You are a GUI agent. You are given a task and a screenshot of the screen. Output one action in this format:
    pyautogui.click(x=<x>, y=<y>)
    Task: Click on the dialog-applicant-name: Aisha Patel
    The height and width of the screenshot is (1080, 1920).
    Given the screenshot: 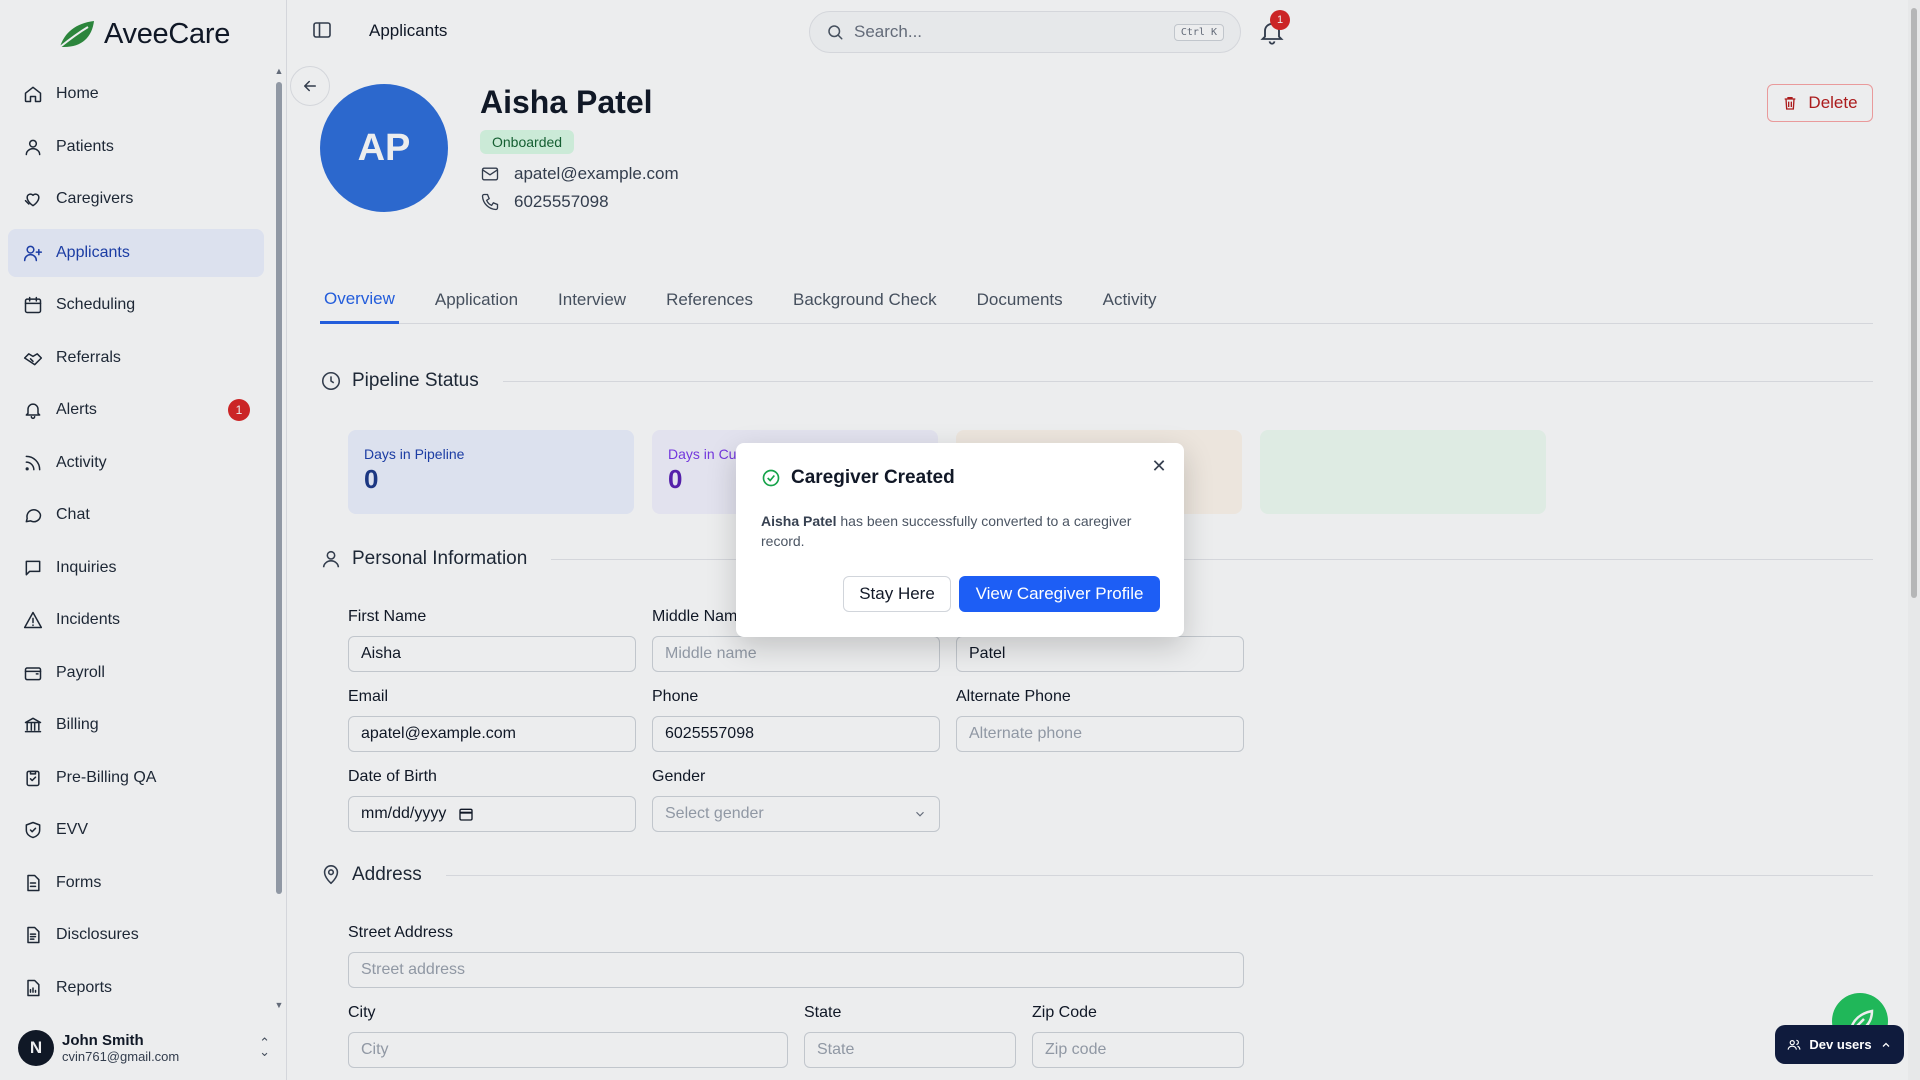 What is the action you would take?
    pyautogui.click(x=799, y=521)
    